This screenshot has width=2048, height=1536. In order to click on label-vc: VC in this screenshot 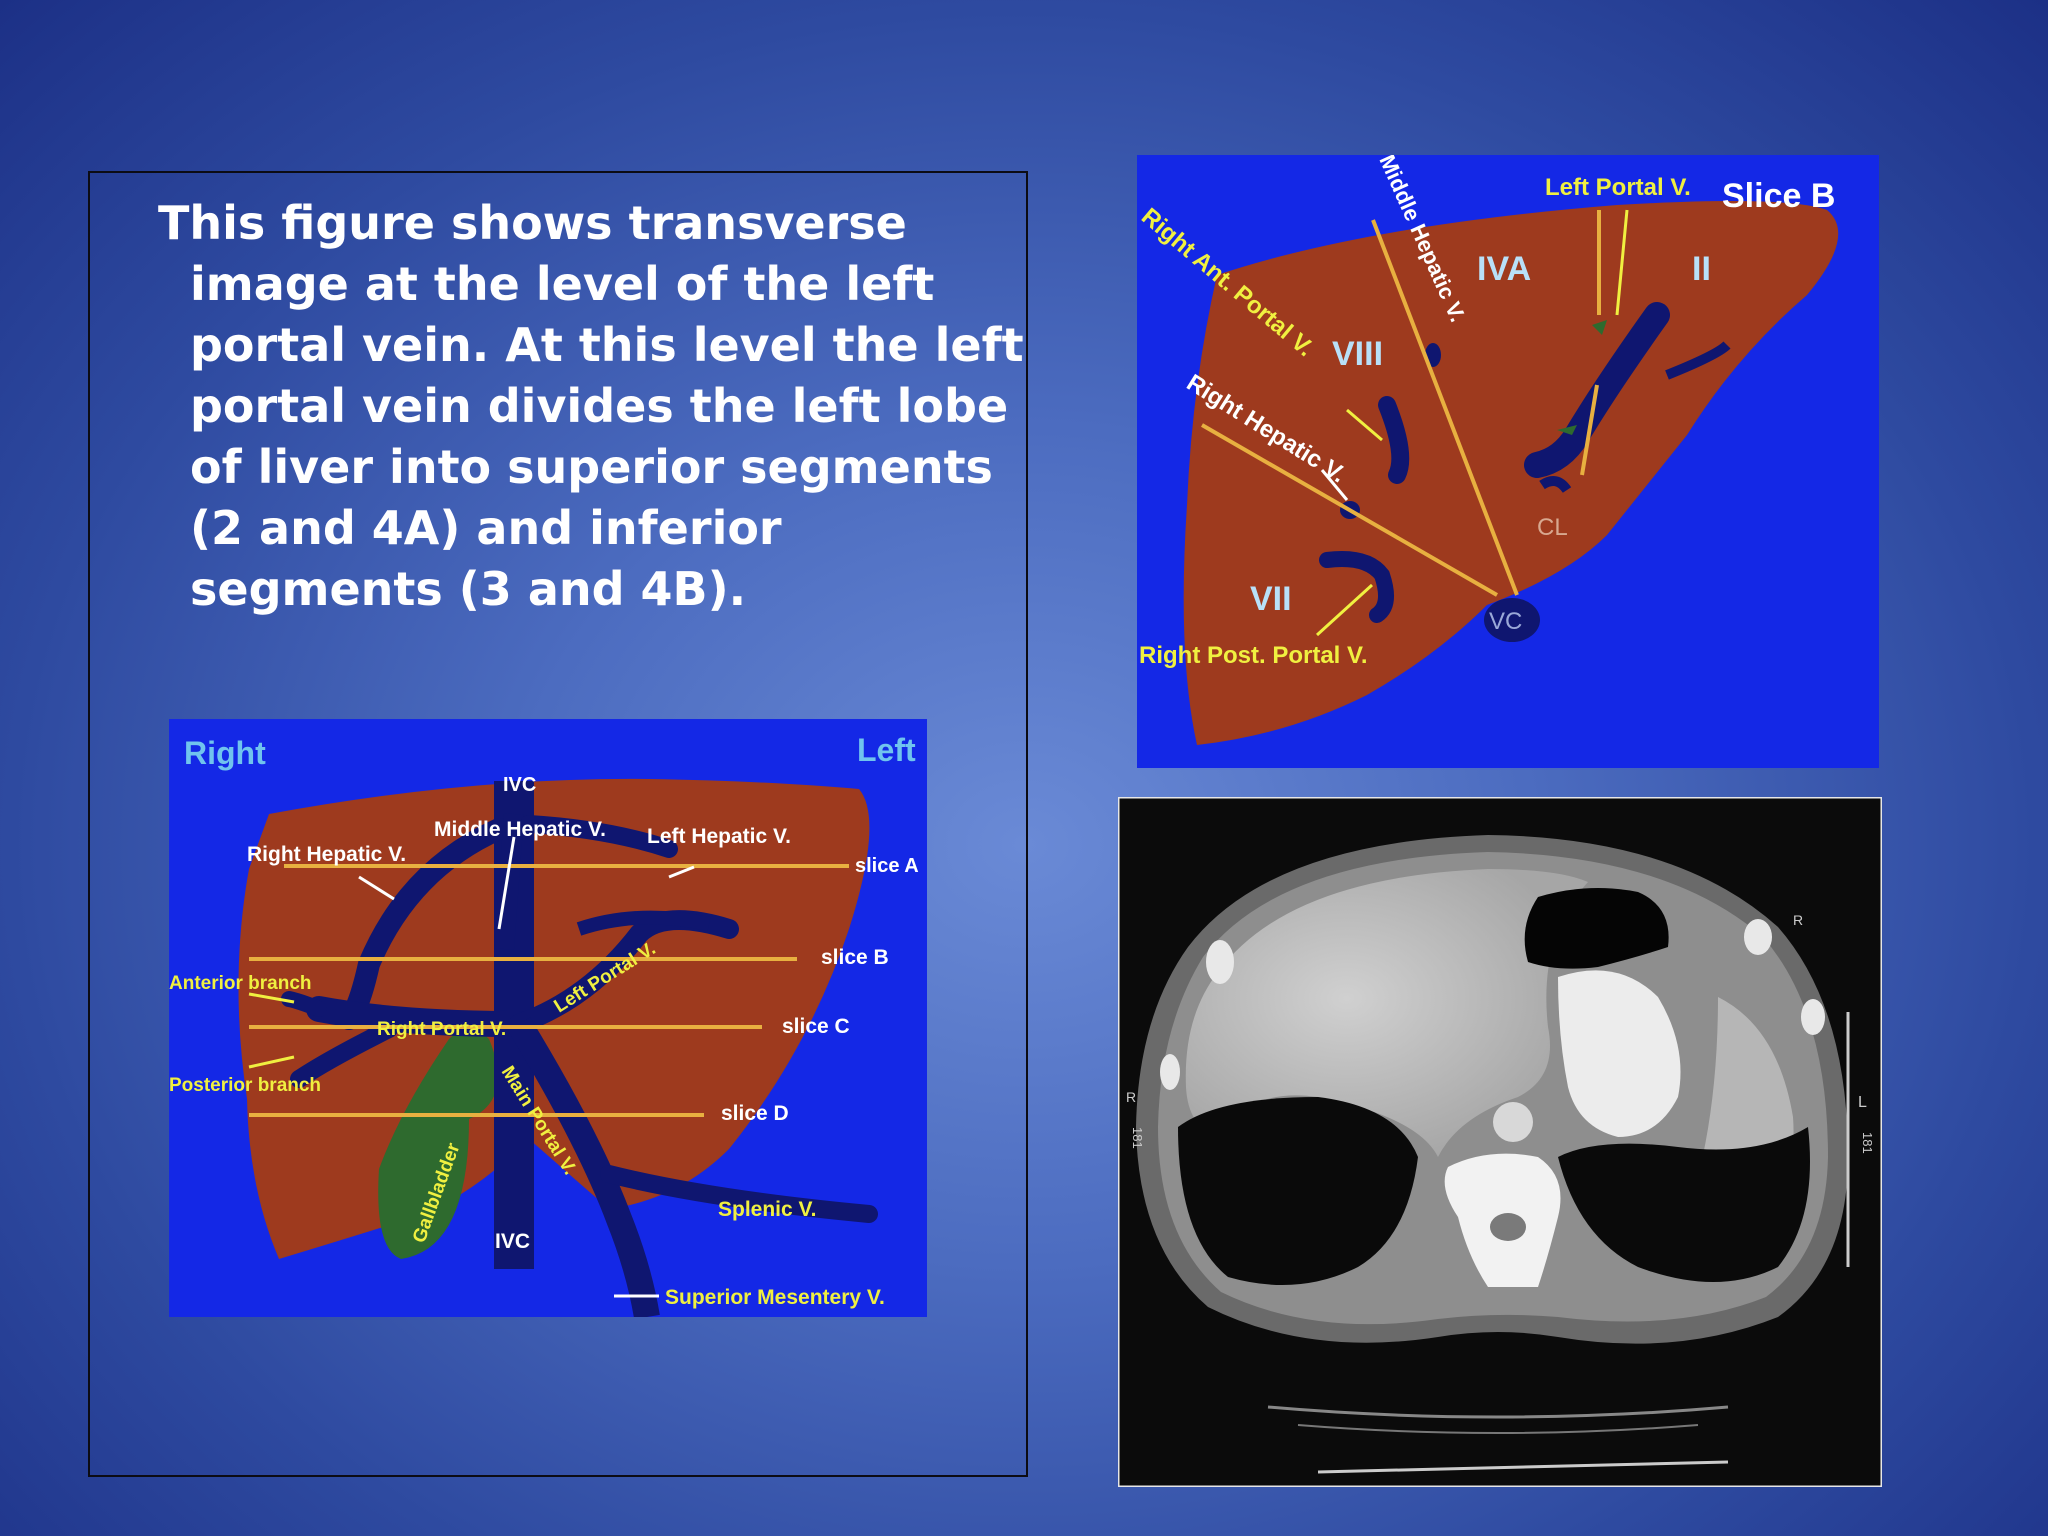, I will do `click(1505, 621)`.